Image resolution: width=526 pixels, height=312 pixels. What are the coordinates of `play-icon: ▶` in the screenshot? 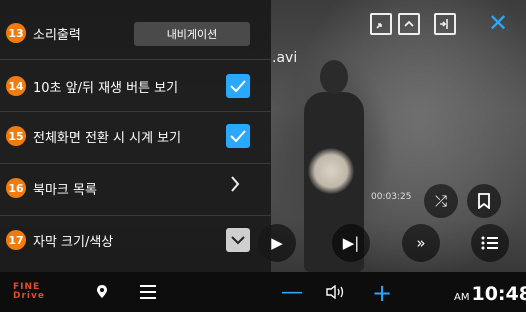 It's located at (277, 243).